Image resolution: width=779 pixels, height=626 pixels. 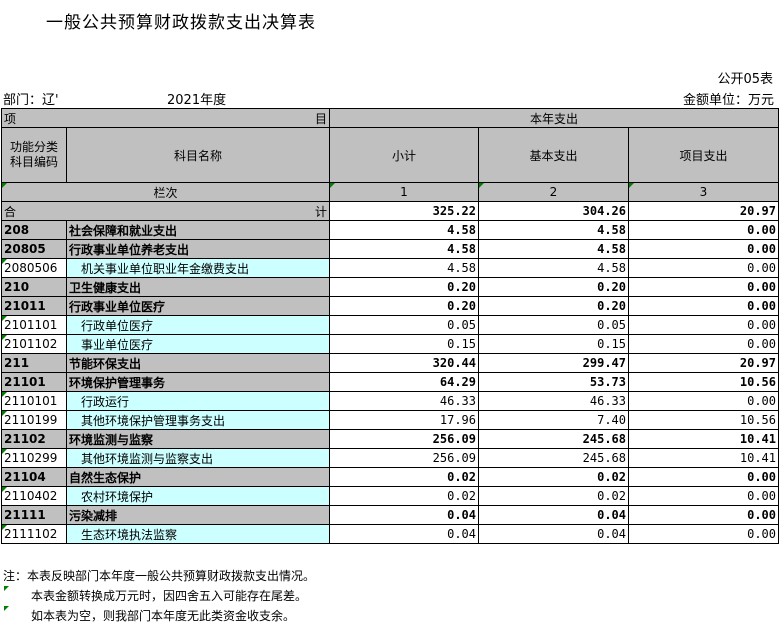 What do you see at coordinates (34, 363) in the screenshot?
I see `row-code: 211` at bounding box center [34, 363].